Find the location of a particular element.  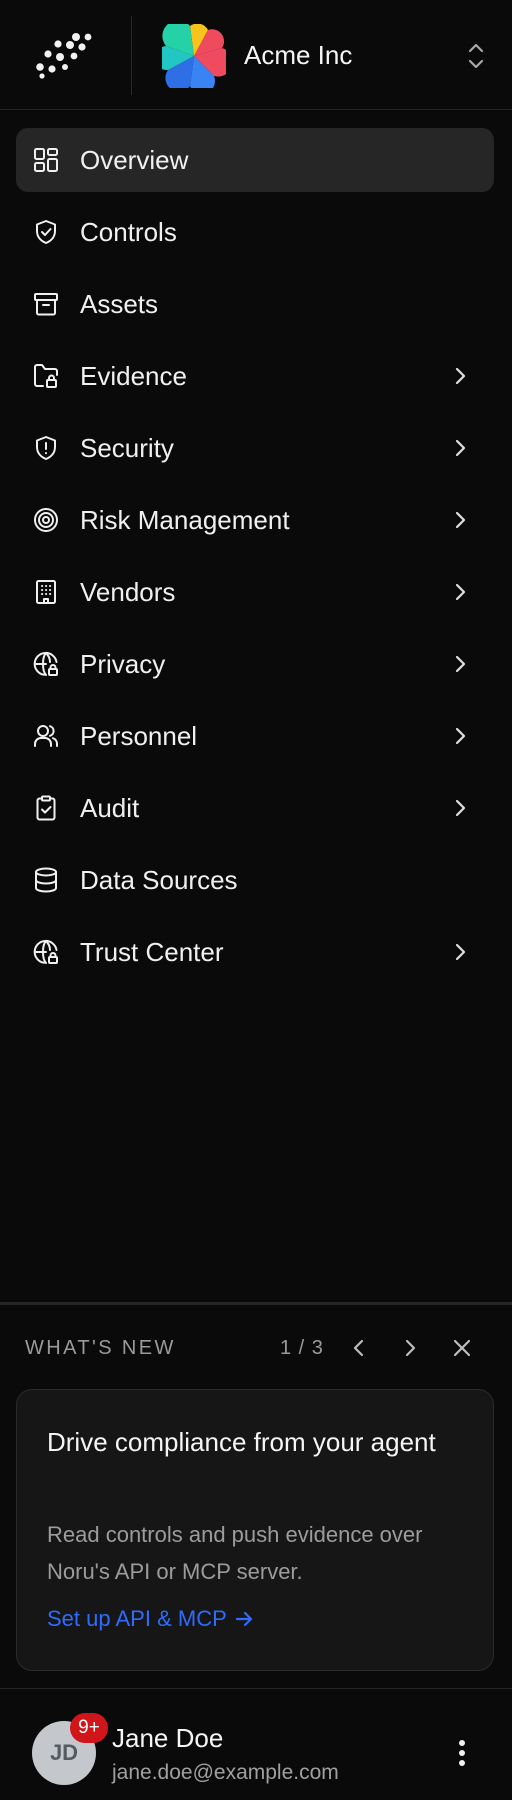

org-switcher: Acme Inc is located at coordinates (320, 56).